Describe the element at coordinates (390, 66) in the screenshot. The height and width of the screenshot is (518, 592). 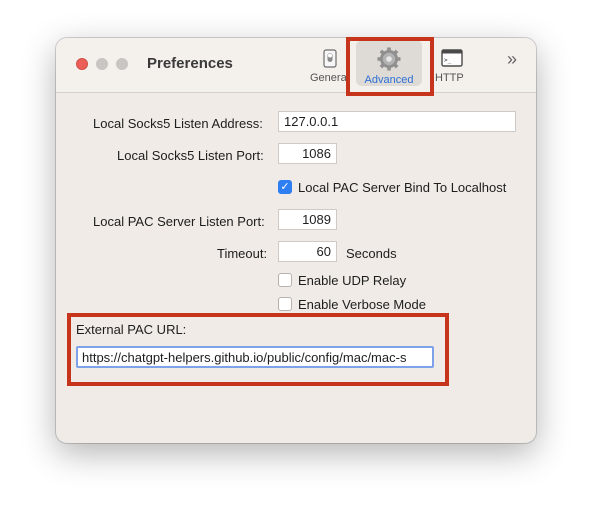
I see `advanced-tab-highlight` at that location.